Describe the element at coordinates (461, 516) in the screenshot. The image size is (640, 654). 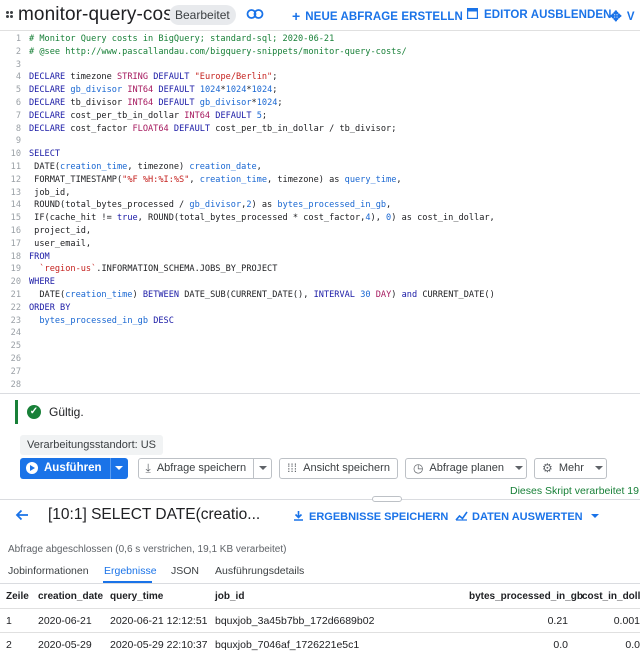
I see `chart-icon` at that location.